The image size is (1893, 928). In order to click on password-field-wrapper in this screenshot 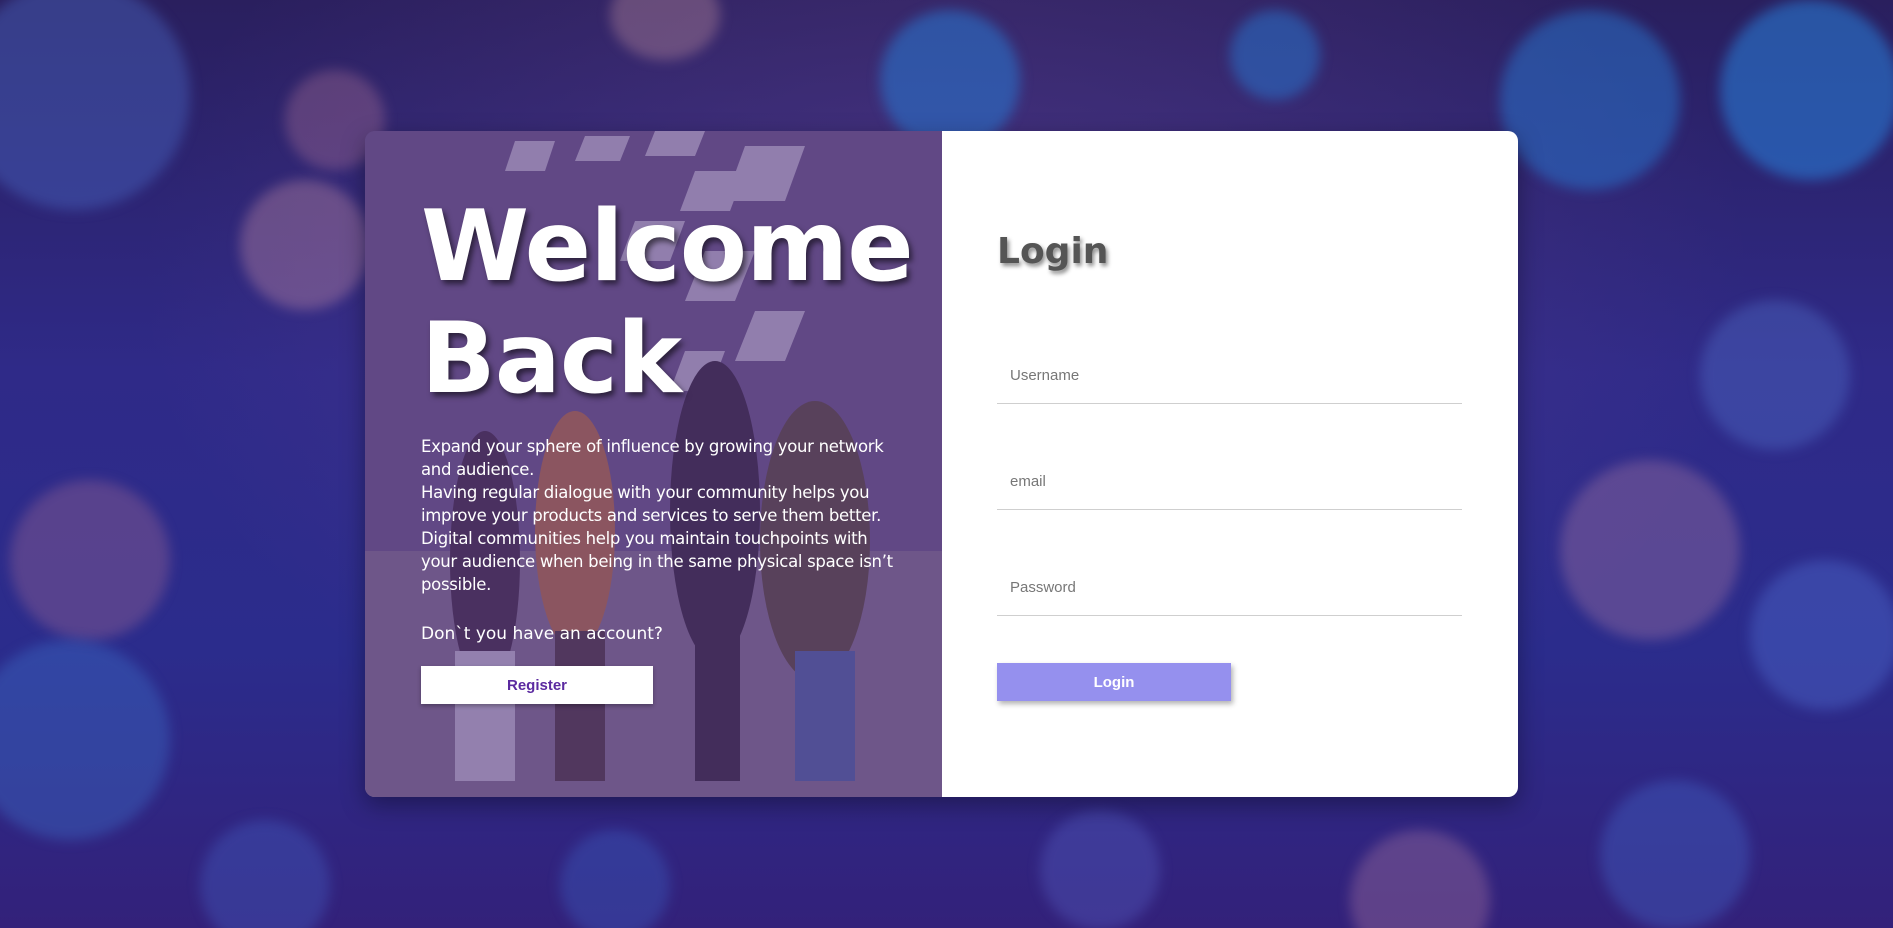, I will do `click(1229, 587)`.